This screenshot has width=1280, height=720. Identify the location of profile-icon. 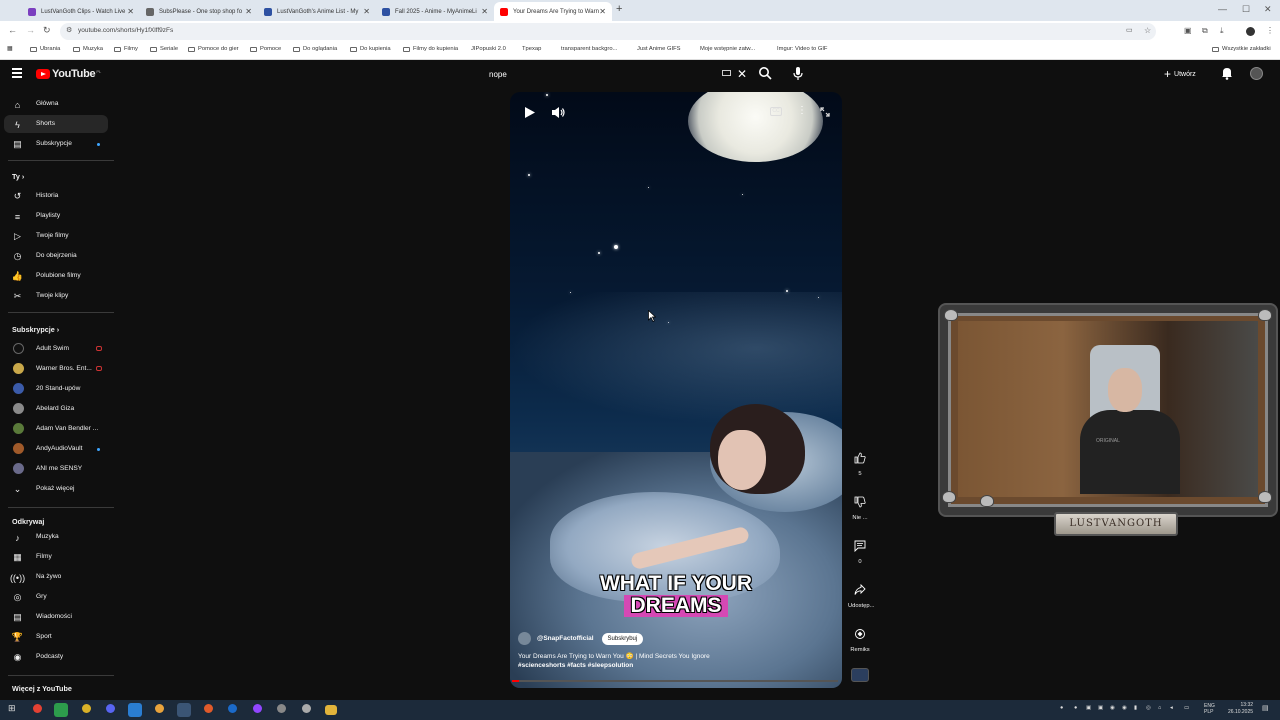
(1250, 31).